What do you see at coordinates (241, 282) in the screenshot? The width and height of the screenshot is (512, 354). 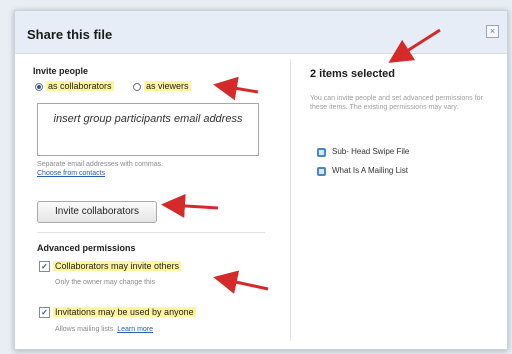 I see `arrow-to-collab-invite` at bounding box center [241, 282].